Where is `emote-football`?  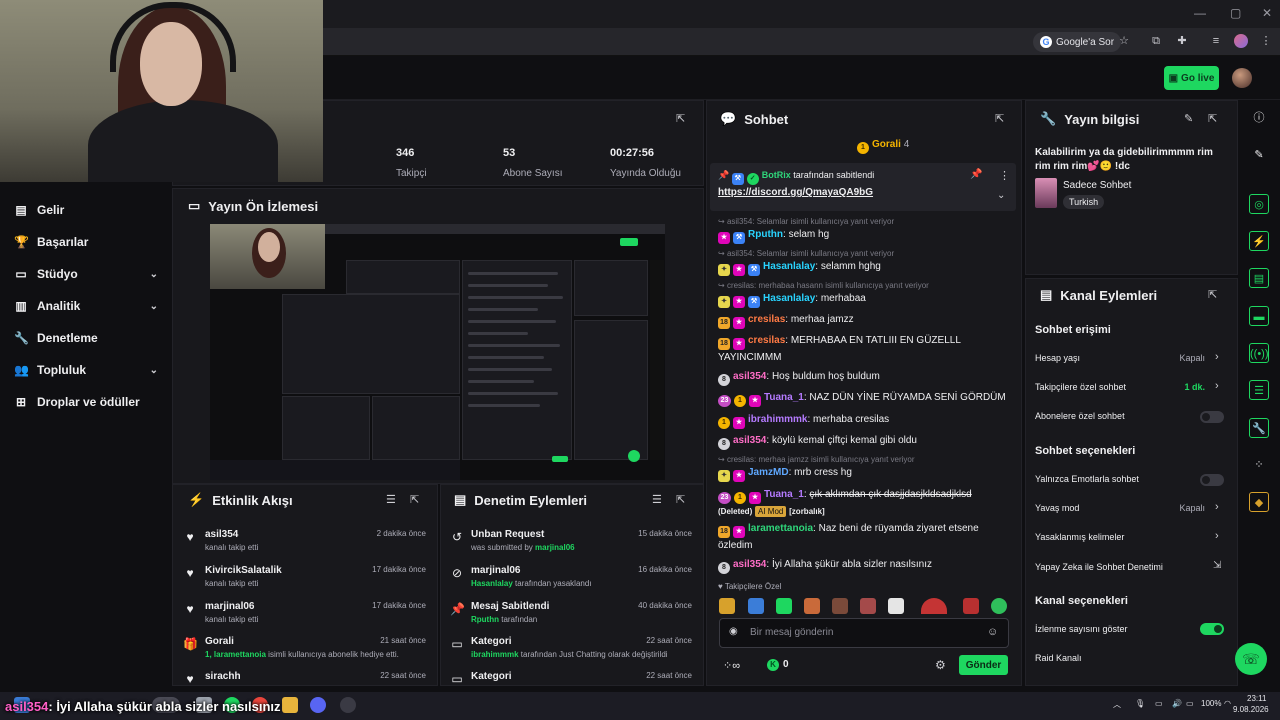 emote-football is located at coordinates (999, 606).